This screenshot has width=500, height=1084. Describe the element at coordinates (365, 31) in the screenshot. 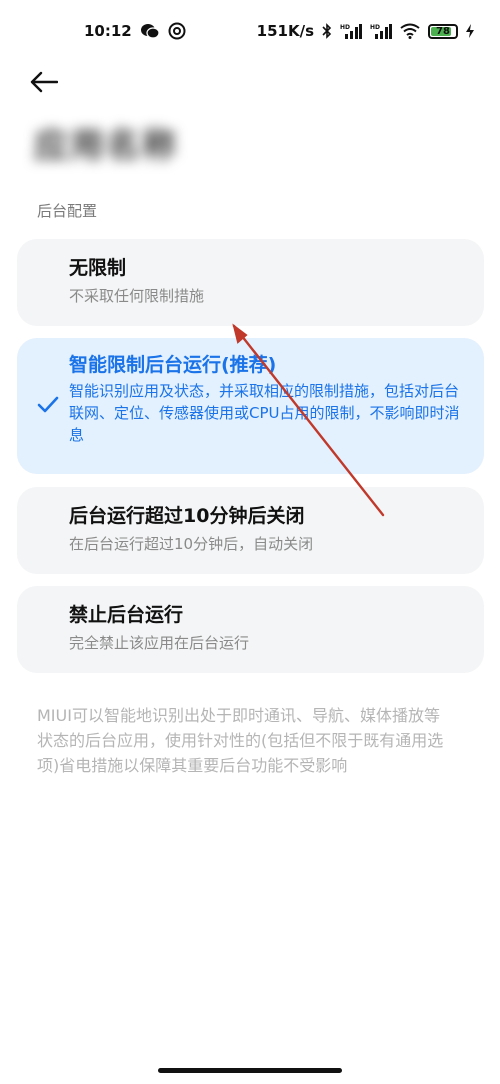

I see `status-right: 151K/s HD HD 78` at that location.